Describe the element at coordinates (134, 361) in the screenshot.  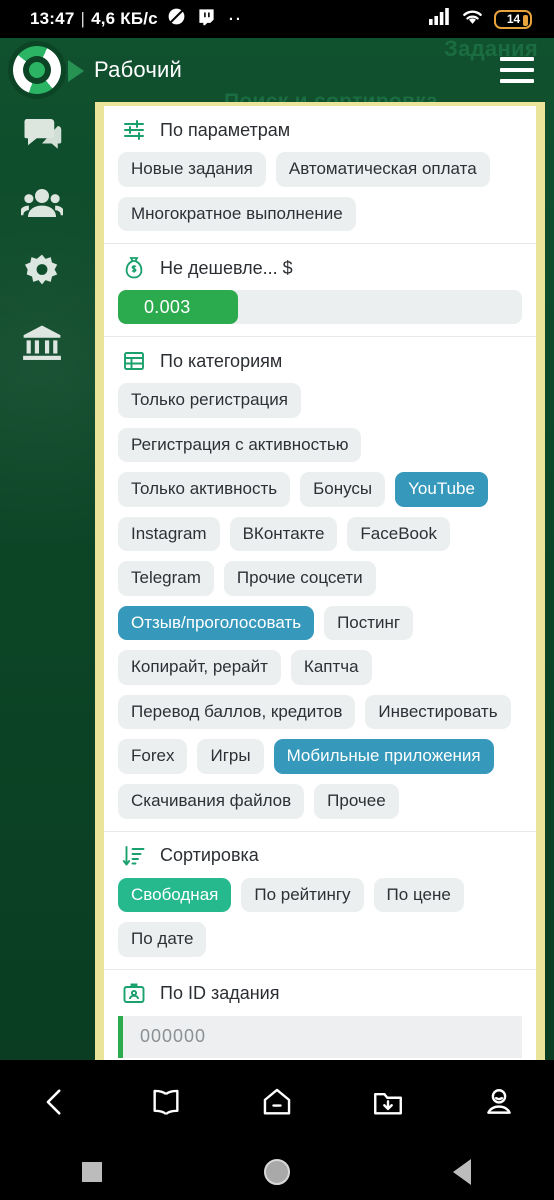
I see `table-grid-icon` at that location.